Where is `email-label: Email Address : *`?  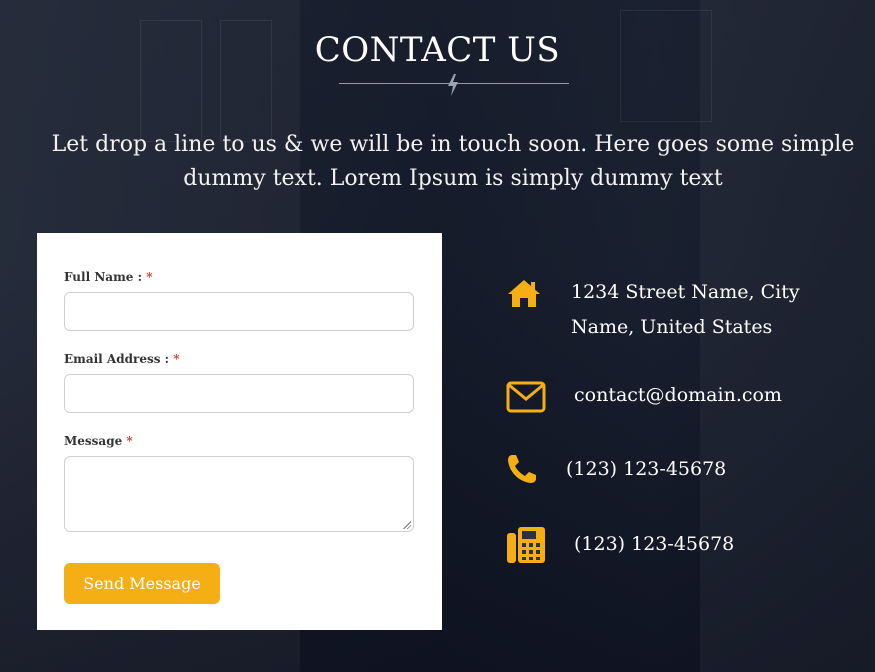
email-label: Email Address : * is located at coordinates (122, 359).